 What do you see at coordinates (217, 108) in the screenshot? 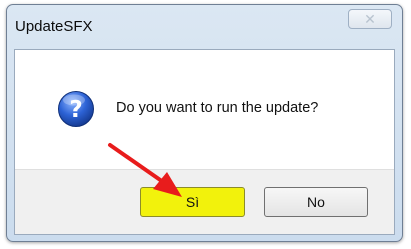
I see `message-text: Do you want to run the update?` at bounding box center [217, 108].